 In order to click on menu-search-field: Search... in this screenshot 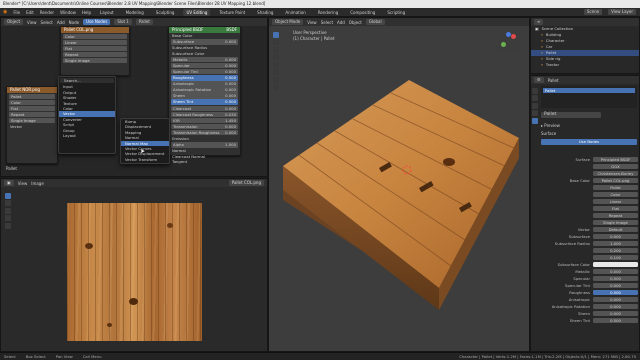, I will do `click(87, 81)`.